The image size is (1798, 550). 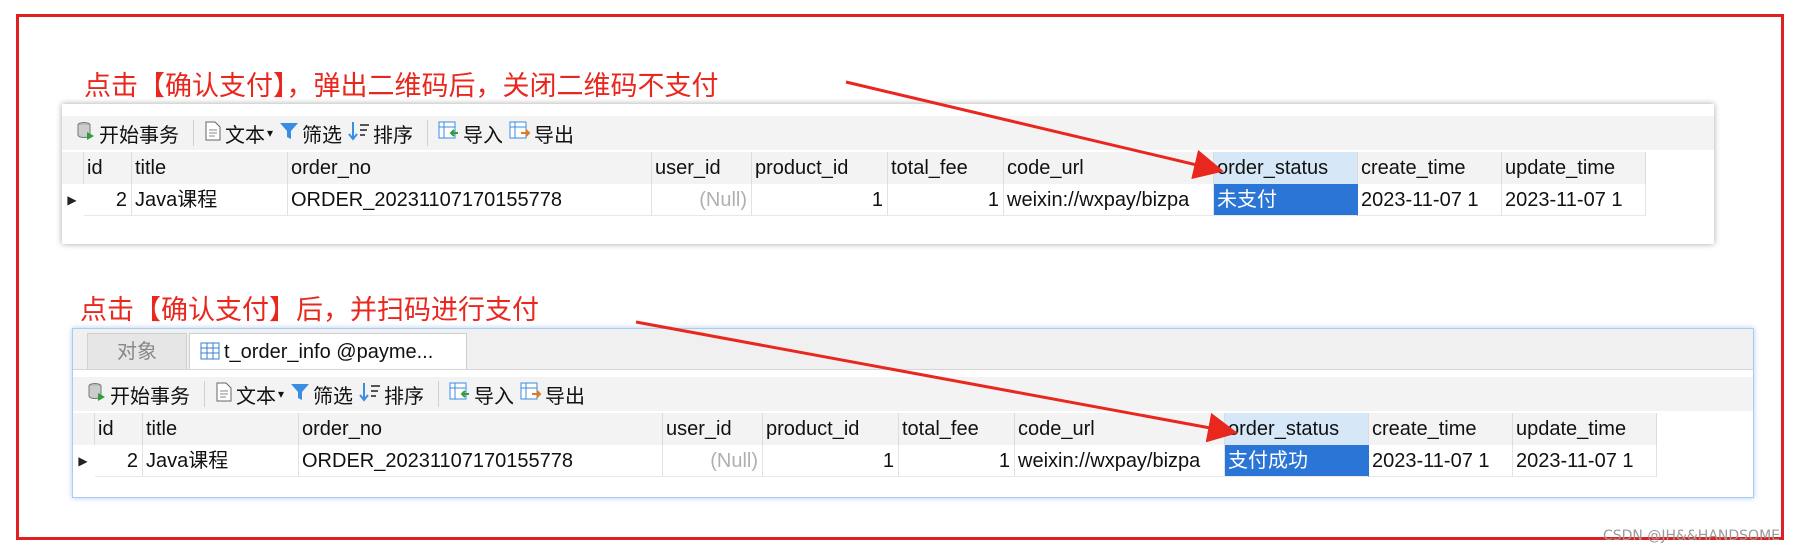 I want to click on arrow-to-status-before, so click(x=1034, y=130).